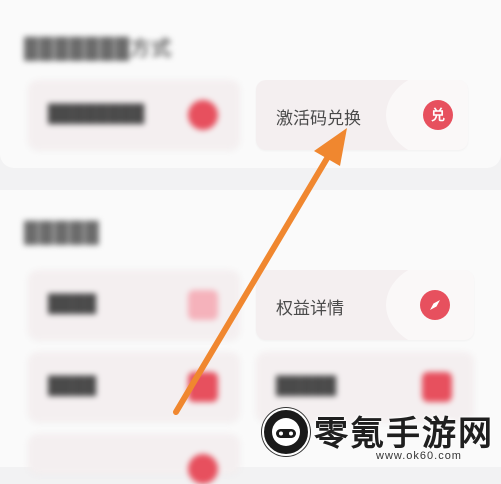  I want to click on site-watermark: 零氪手游网 www.ok60.com, so click(379, 434).